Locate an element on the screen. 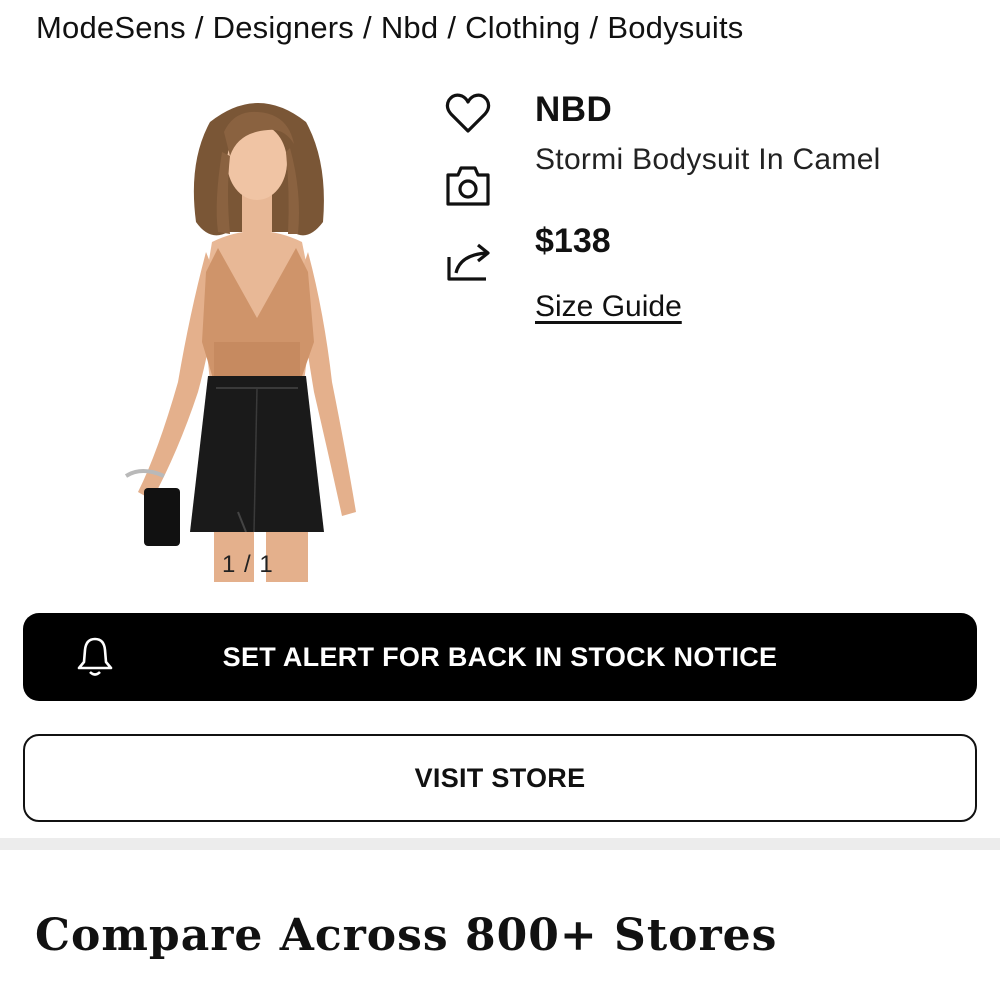 The image size is (1000, 1000). heart-icon is located at coordinates (468, 113).